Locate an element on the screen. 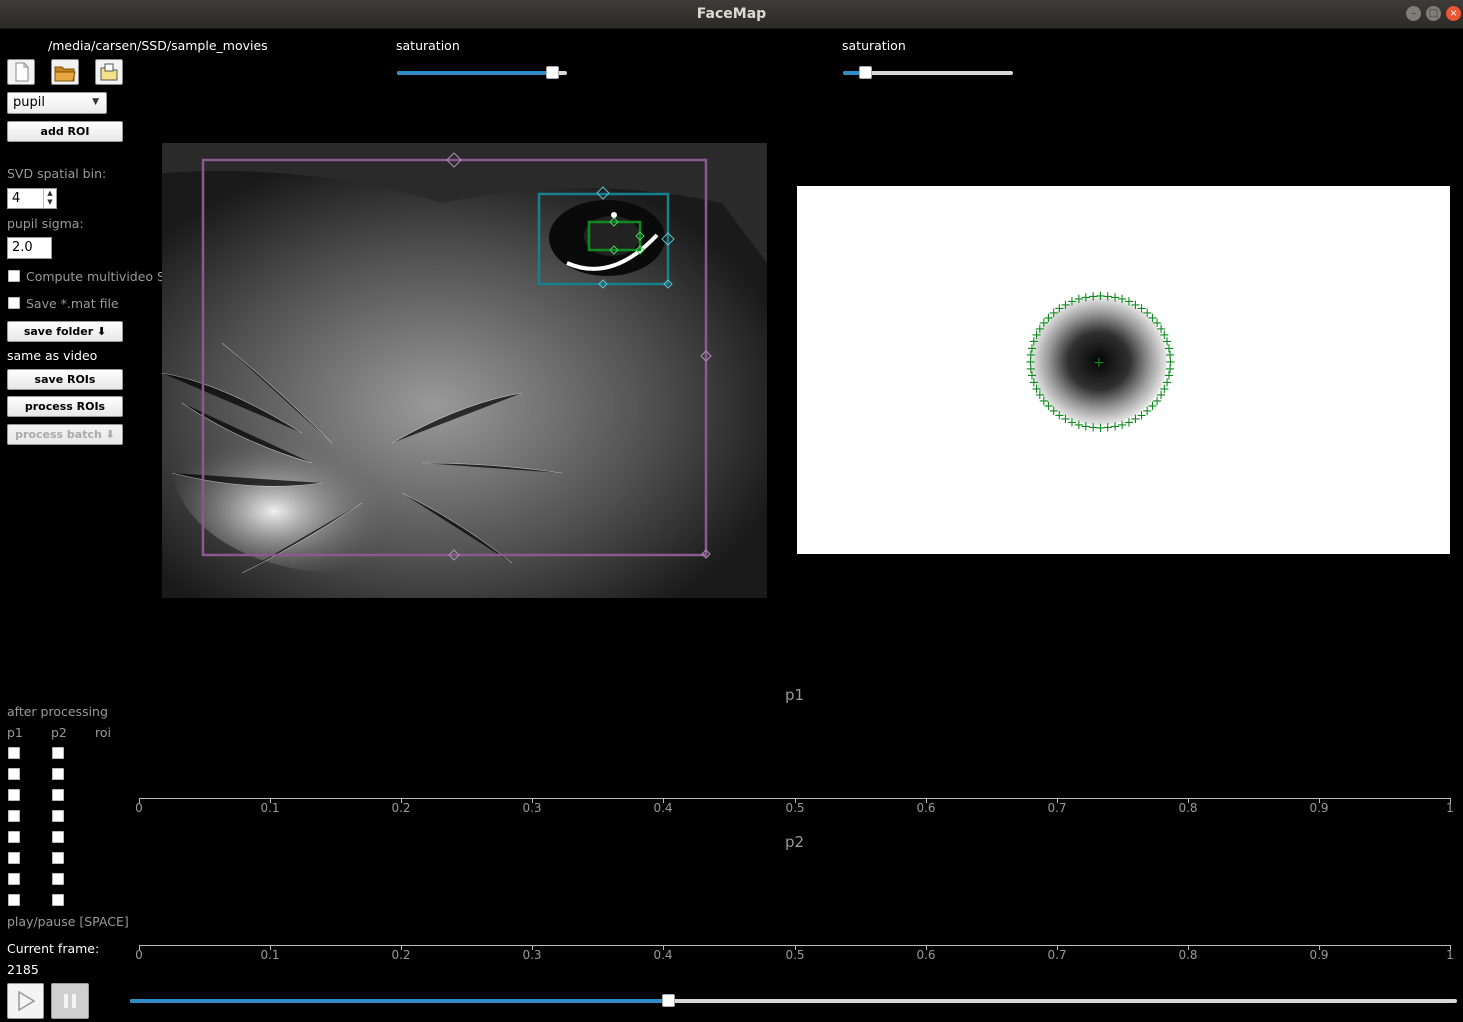 This screenshot has height=1022, width=1463. saturation-right-label: saturation is located at coordinates (874, 45).